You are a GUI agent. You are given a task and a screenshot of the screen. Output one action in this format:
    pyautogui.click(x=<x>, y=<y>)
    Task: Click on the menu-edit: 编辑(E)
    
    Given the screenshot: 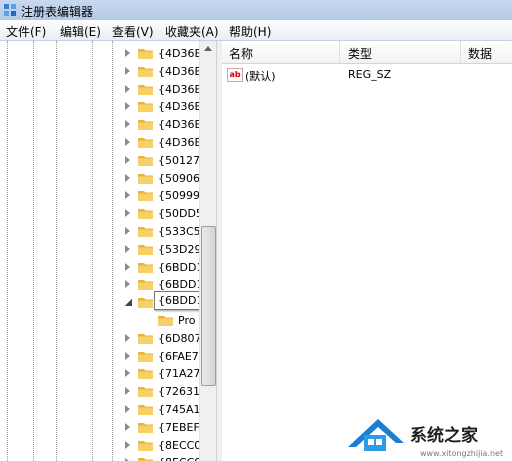 What is the action you would take?
    pyautogui.click(x=80, y=31)
    